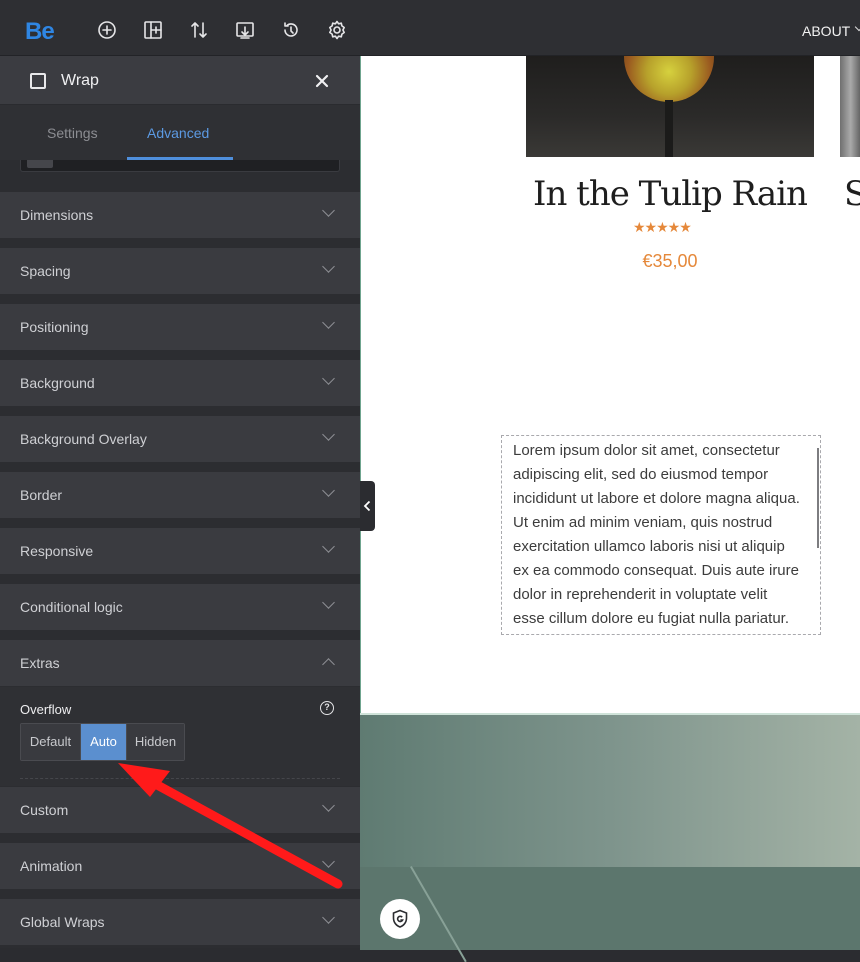 Image resolution: width=860 pixels, height=962 pixels. Describe the element at coordinates (180, 271) in the screenshot. I see `section-spacing: Spacing` at that location.